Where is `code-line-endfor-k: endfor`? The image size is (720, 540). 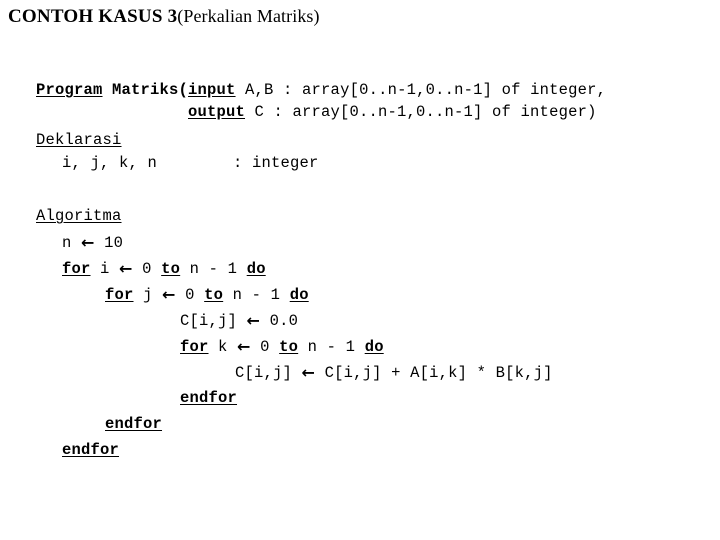 code-line-endfor-k: endfor is located at coordinates (208, 398).